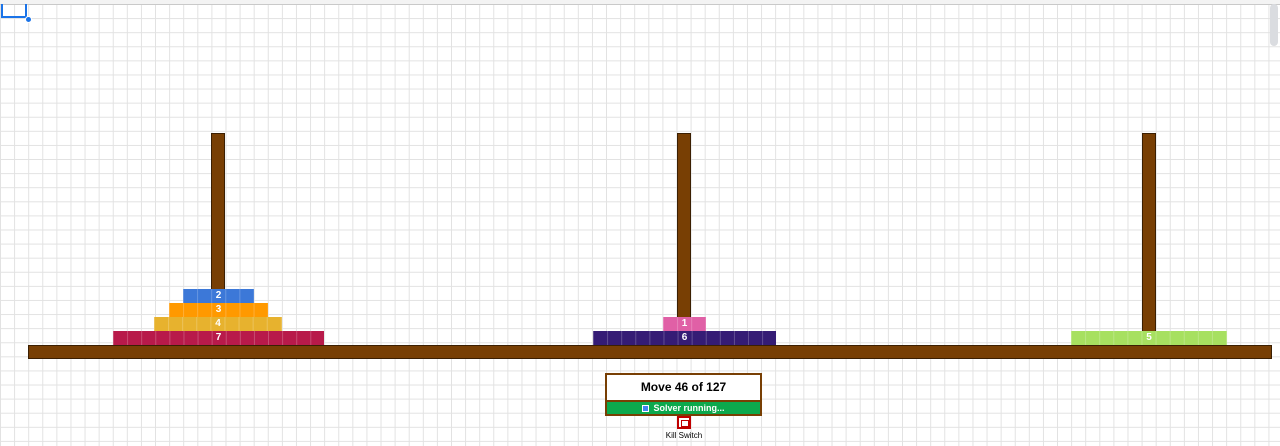 The width and height of the screenshot is (1280, 446). What do you see at coordinates (683, 387) in the screenshot?
I see `move-counter: Move 46 of 127` at bounding box center [683, 387].